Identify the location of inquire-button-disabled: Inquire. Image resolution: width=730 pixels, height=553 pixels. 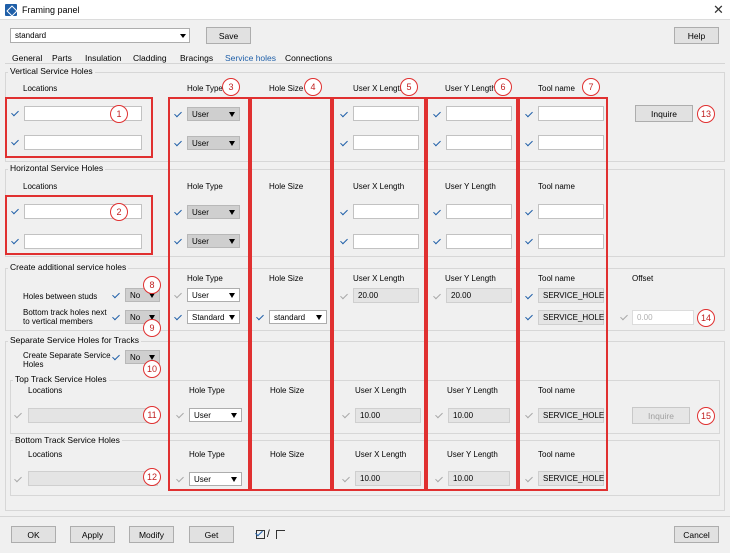
(661, 415).